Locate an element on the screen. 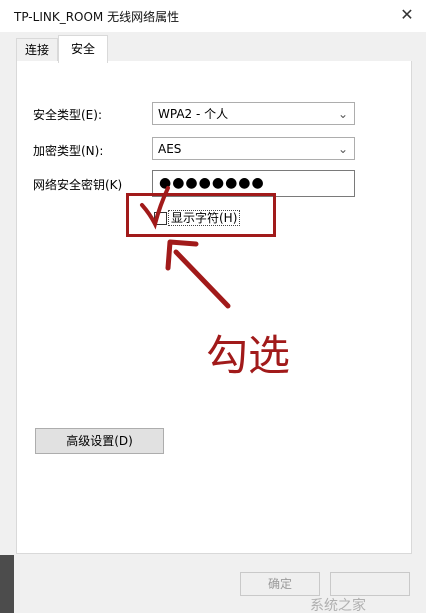 Image resolution: width=426 pixels, height=615 pixels. advanced-settings-button: 高级设置(D) is located at coordinates (99, 441).